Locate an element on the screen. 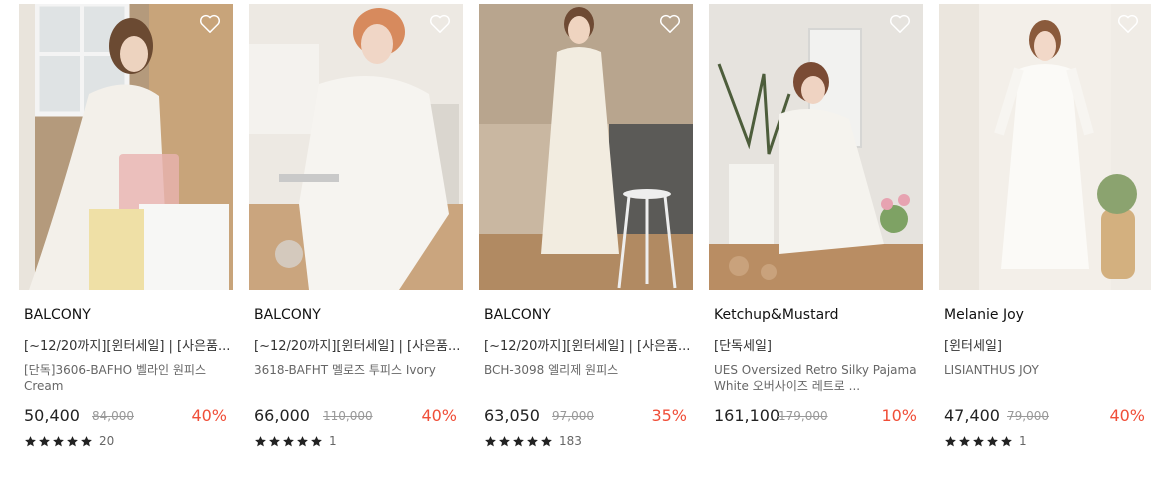 The width and height of the screenshot is (1164, 479). original-price: 179,000 is located at coordinates (803, 416).